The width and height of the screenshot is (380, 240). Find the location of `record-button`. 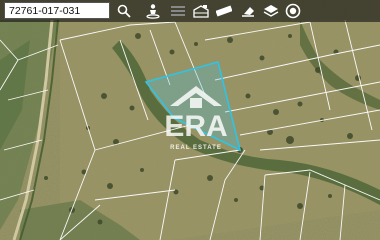

record-button is located at coordinates (293, 11).